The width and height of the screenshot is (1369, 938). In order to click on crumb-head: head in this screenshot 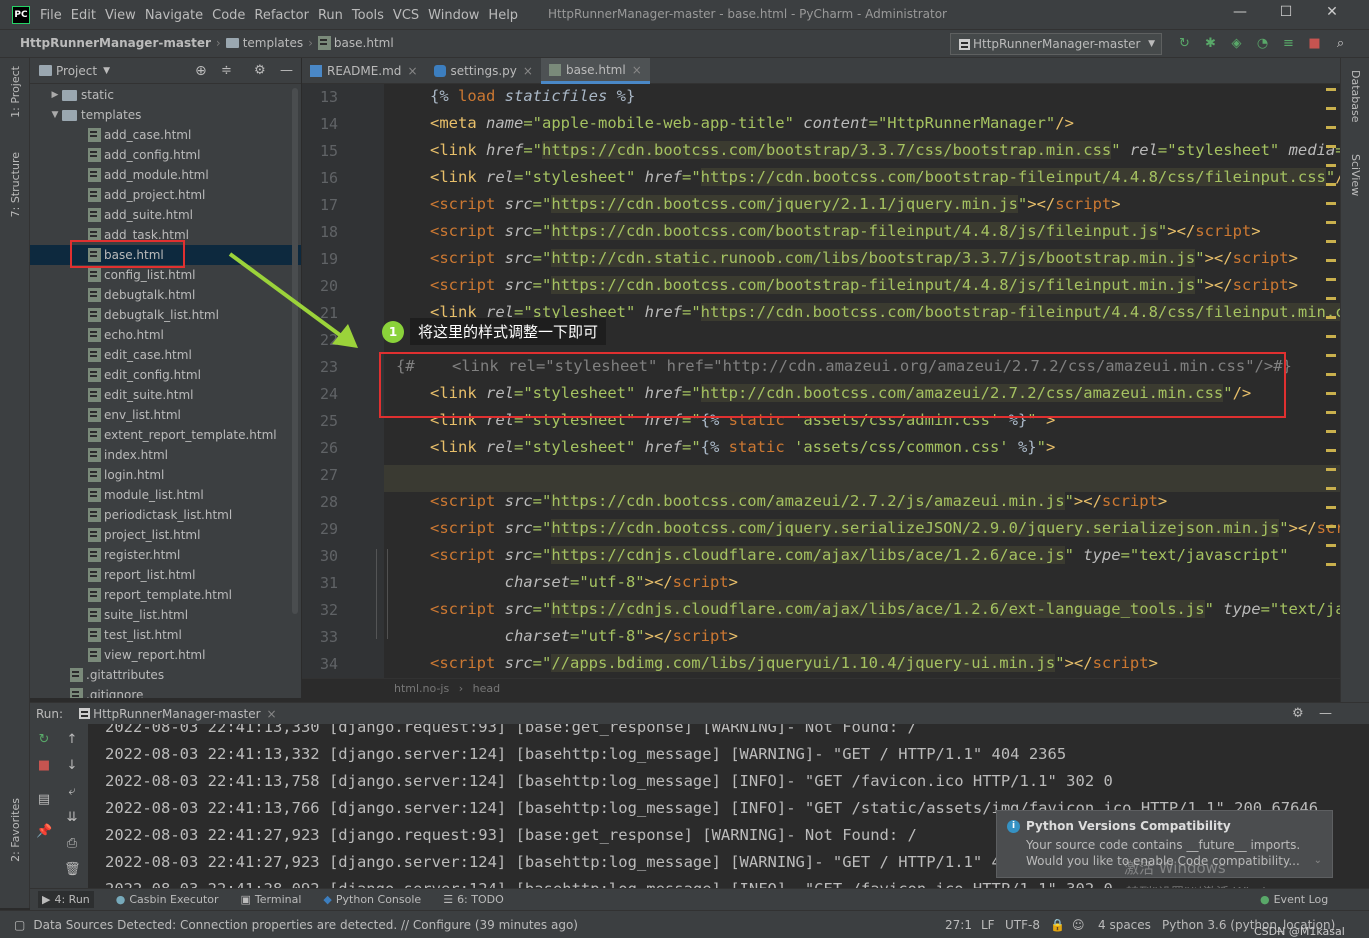, I will do `click(486, 688)`.